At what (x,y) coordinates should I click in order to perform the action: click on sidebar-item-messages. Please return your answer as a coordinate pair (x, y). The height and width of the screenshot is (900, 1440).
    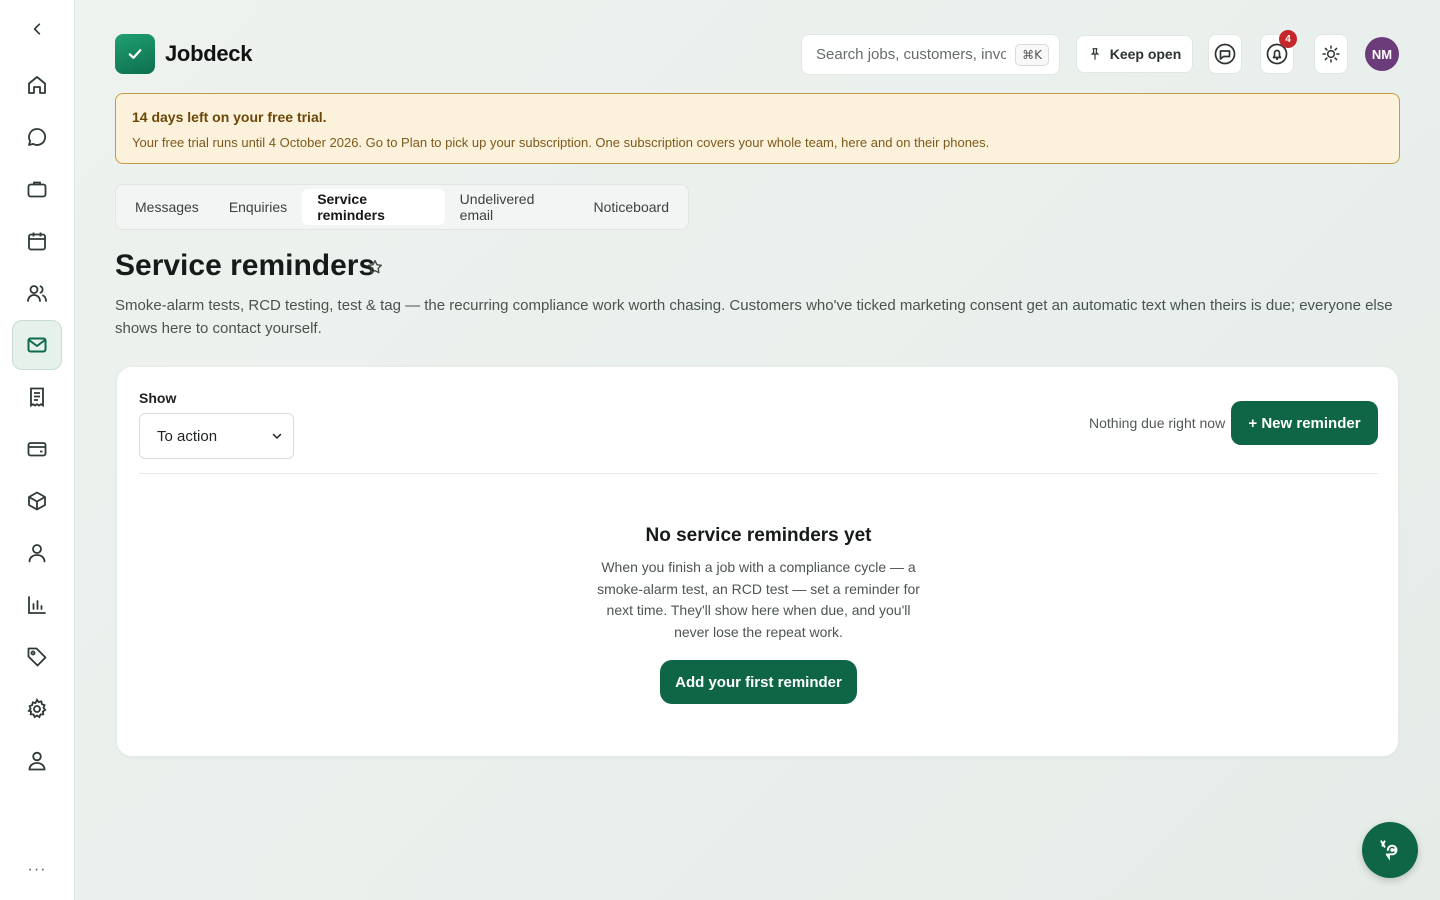
    Looking at the image, I should click on (37, 137).